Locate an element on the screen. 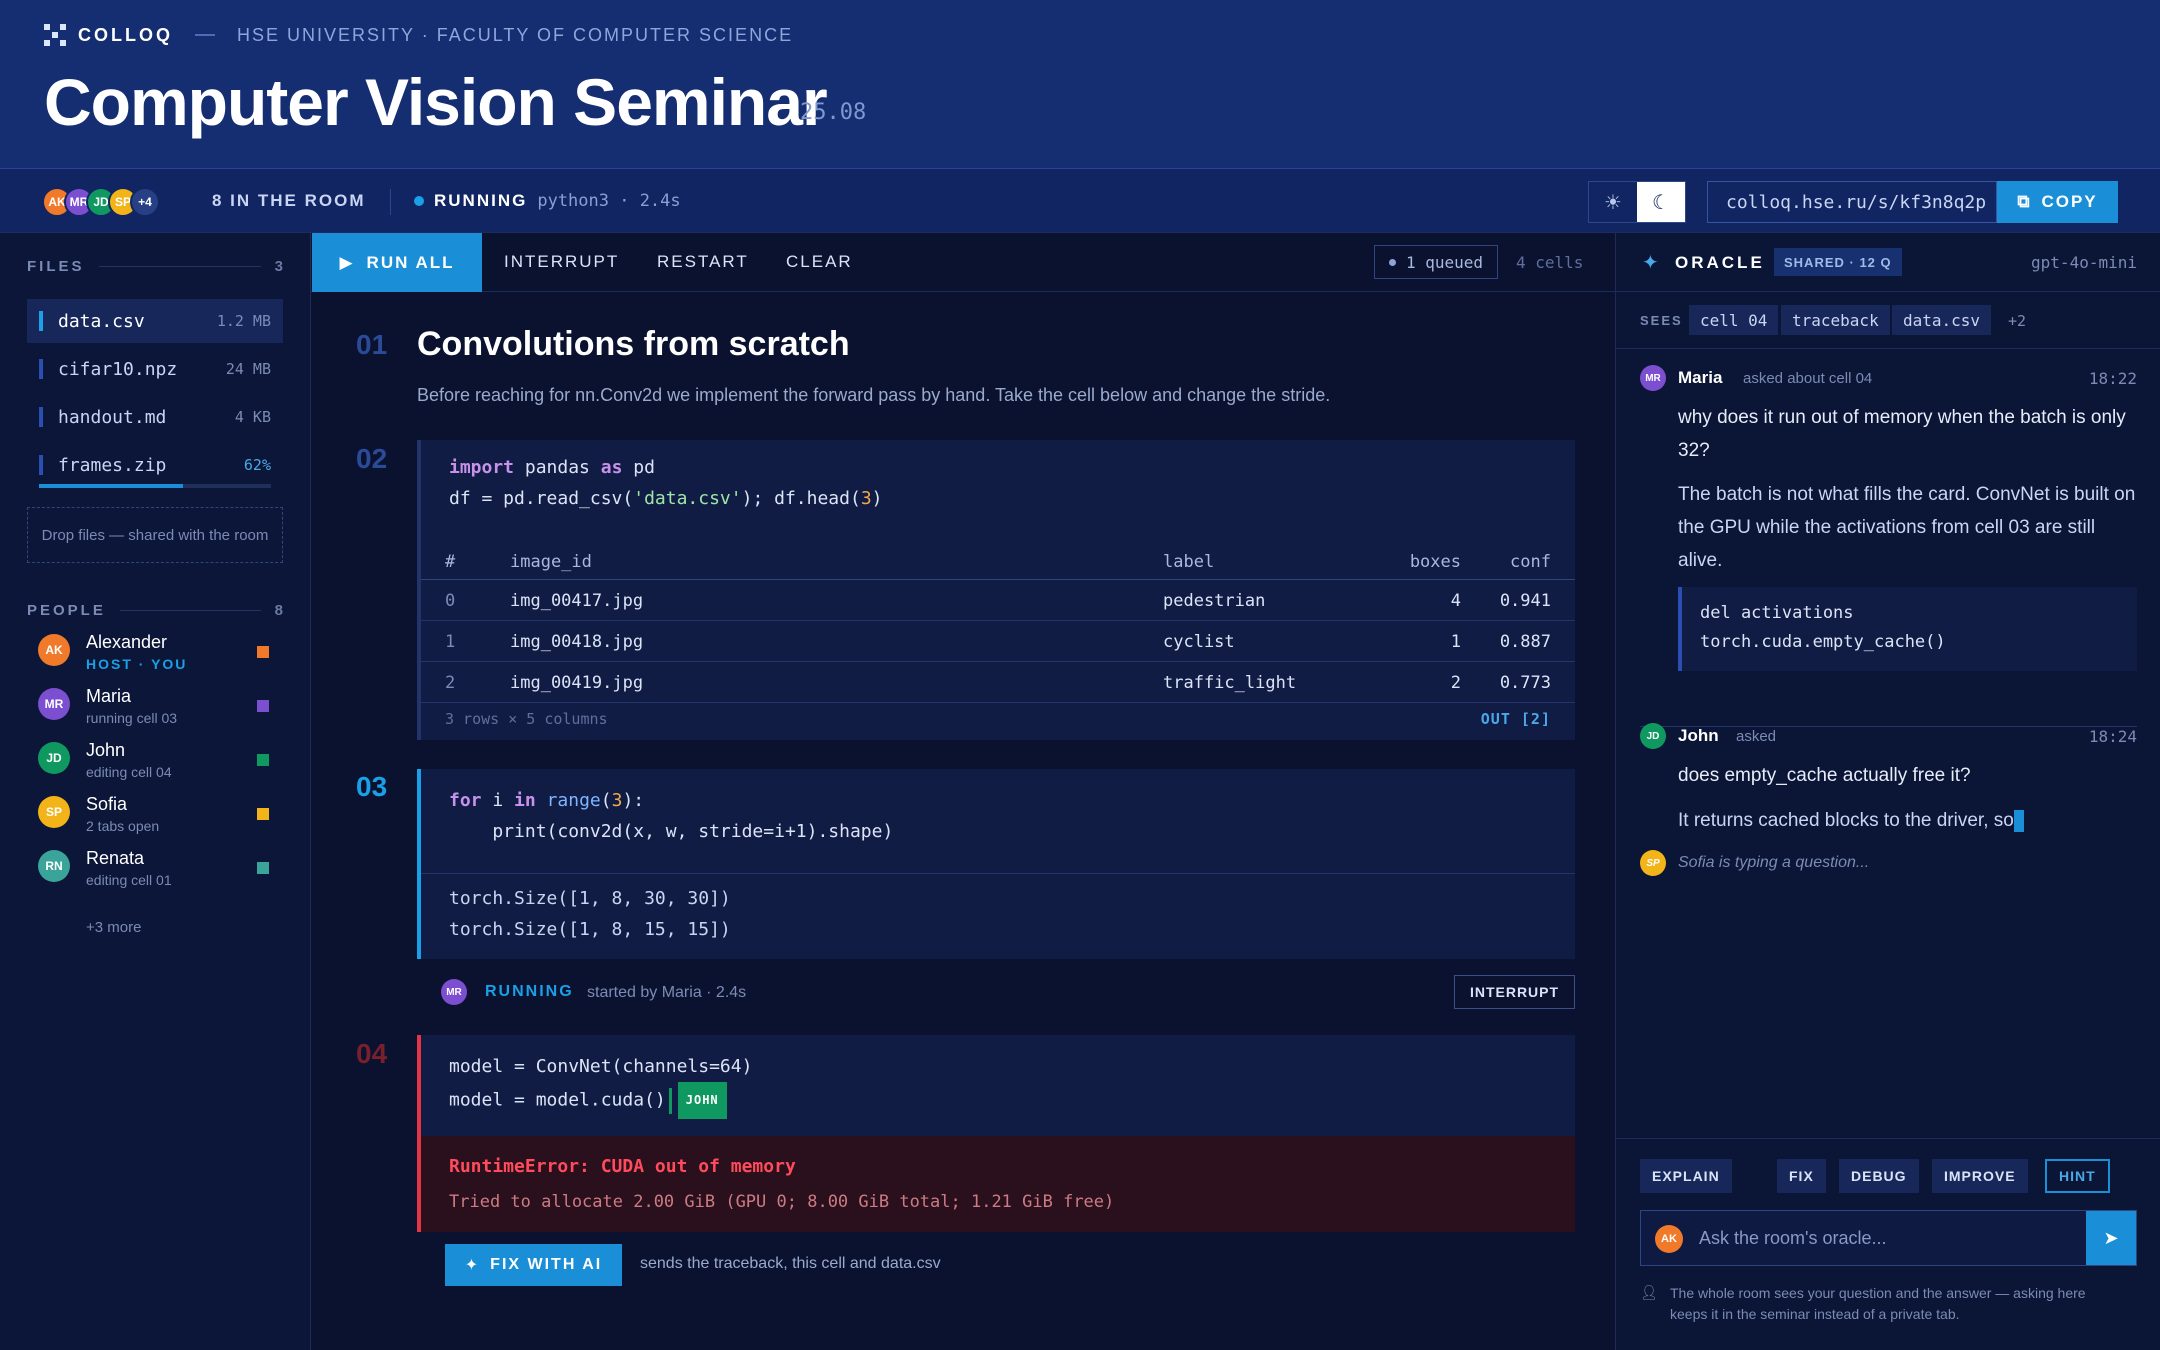  queue-badge: 1 queued is located at coordinates (1436, 262).